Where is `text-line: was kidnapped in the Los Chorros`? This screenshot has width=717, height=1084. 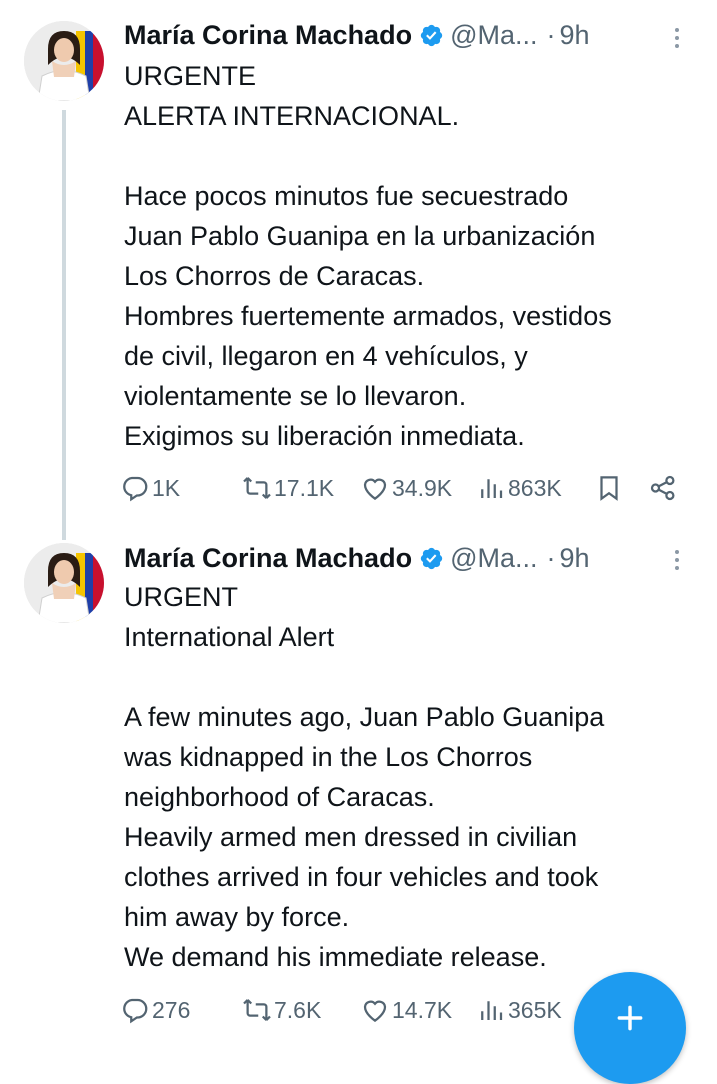 text-line: was kidnapped in the Los Chorros is located at coordinates (328, 757).